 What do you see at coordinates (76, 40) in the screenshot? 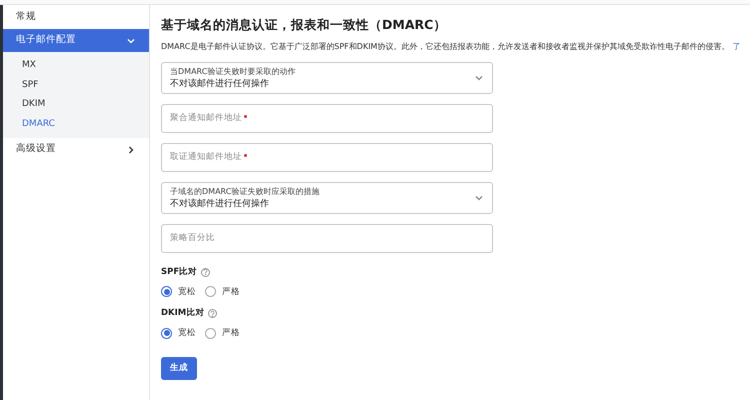
I see `sidebar-item: 电子邮件配置` at bounding box center [76, 40].